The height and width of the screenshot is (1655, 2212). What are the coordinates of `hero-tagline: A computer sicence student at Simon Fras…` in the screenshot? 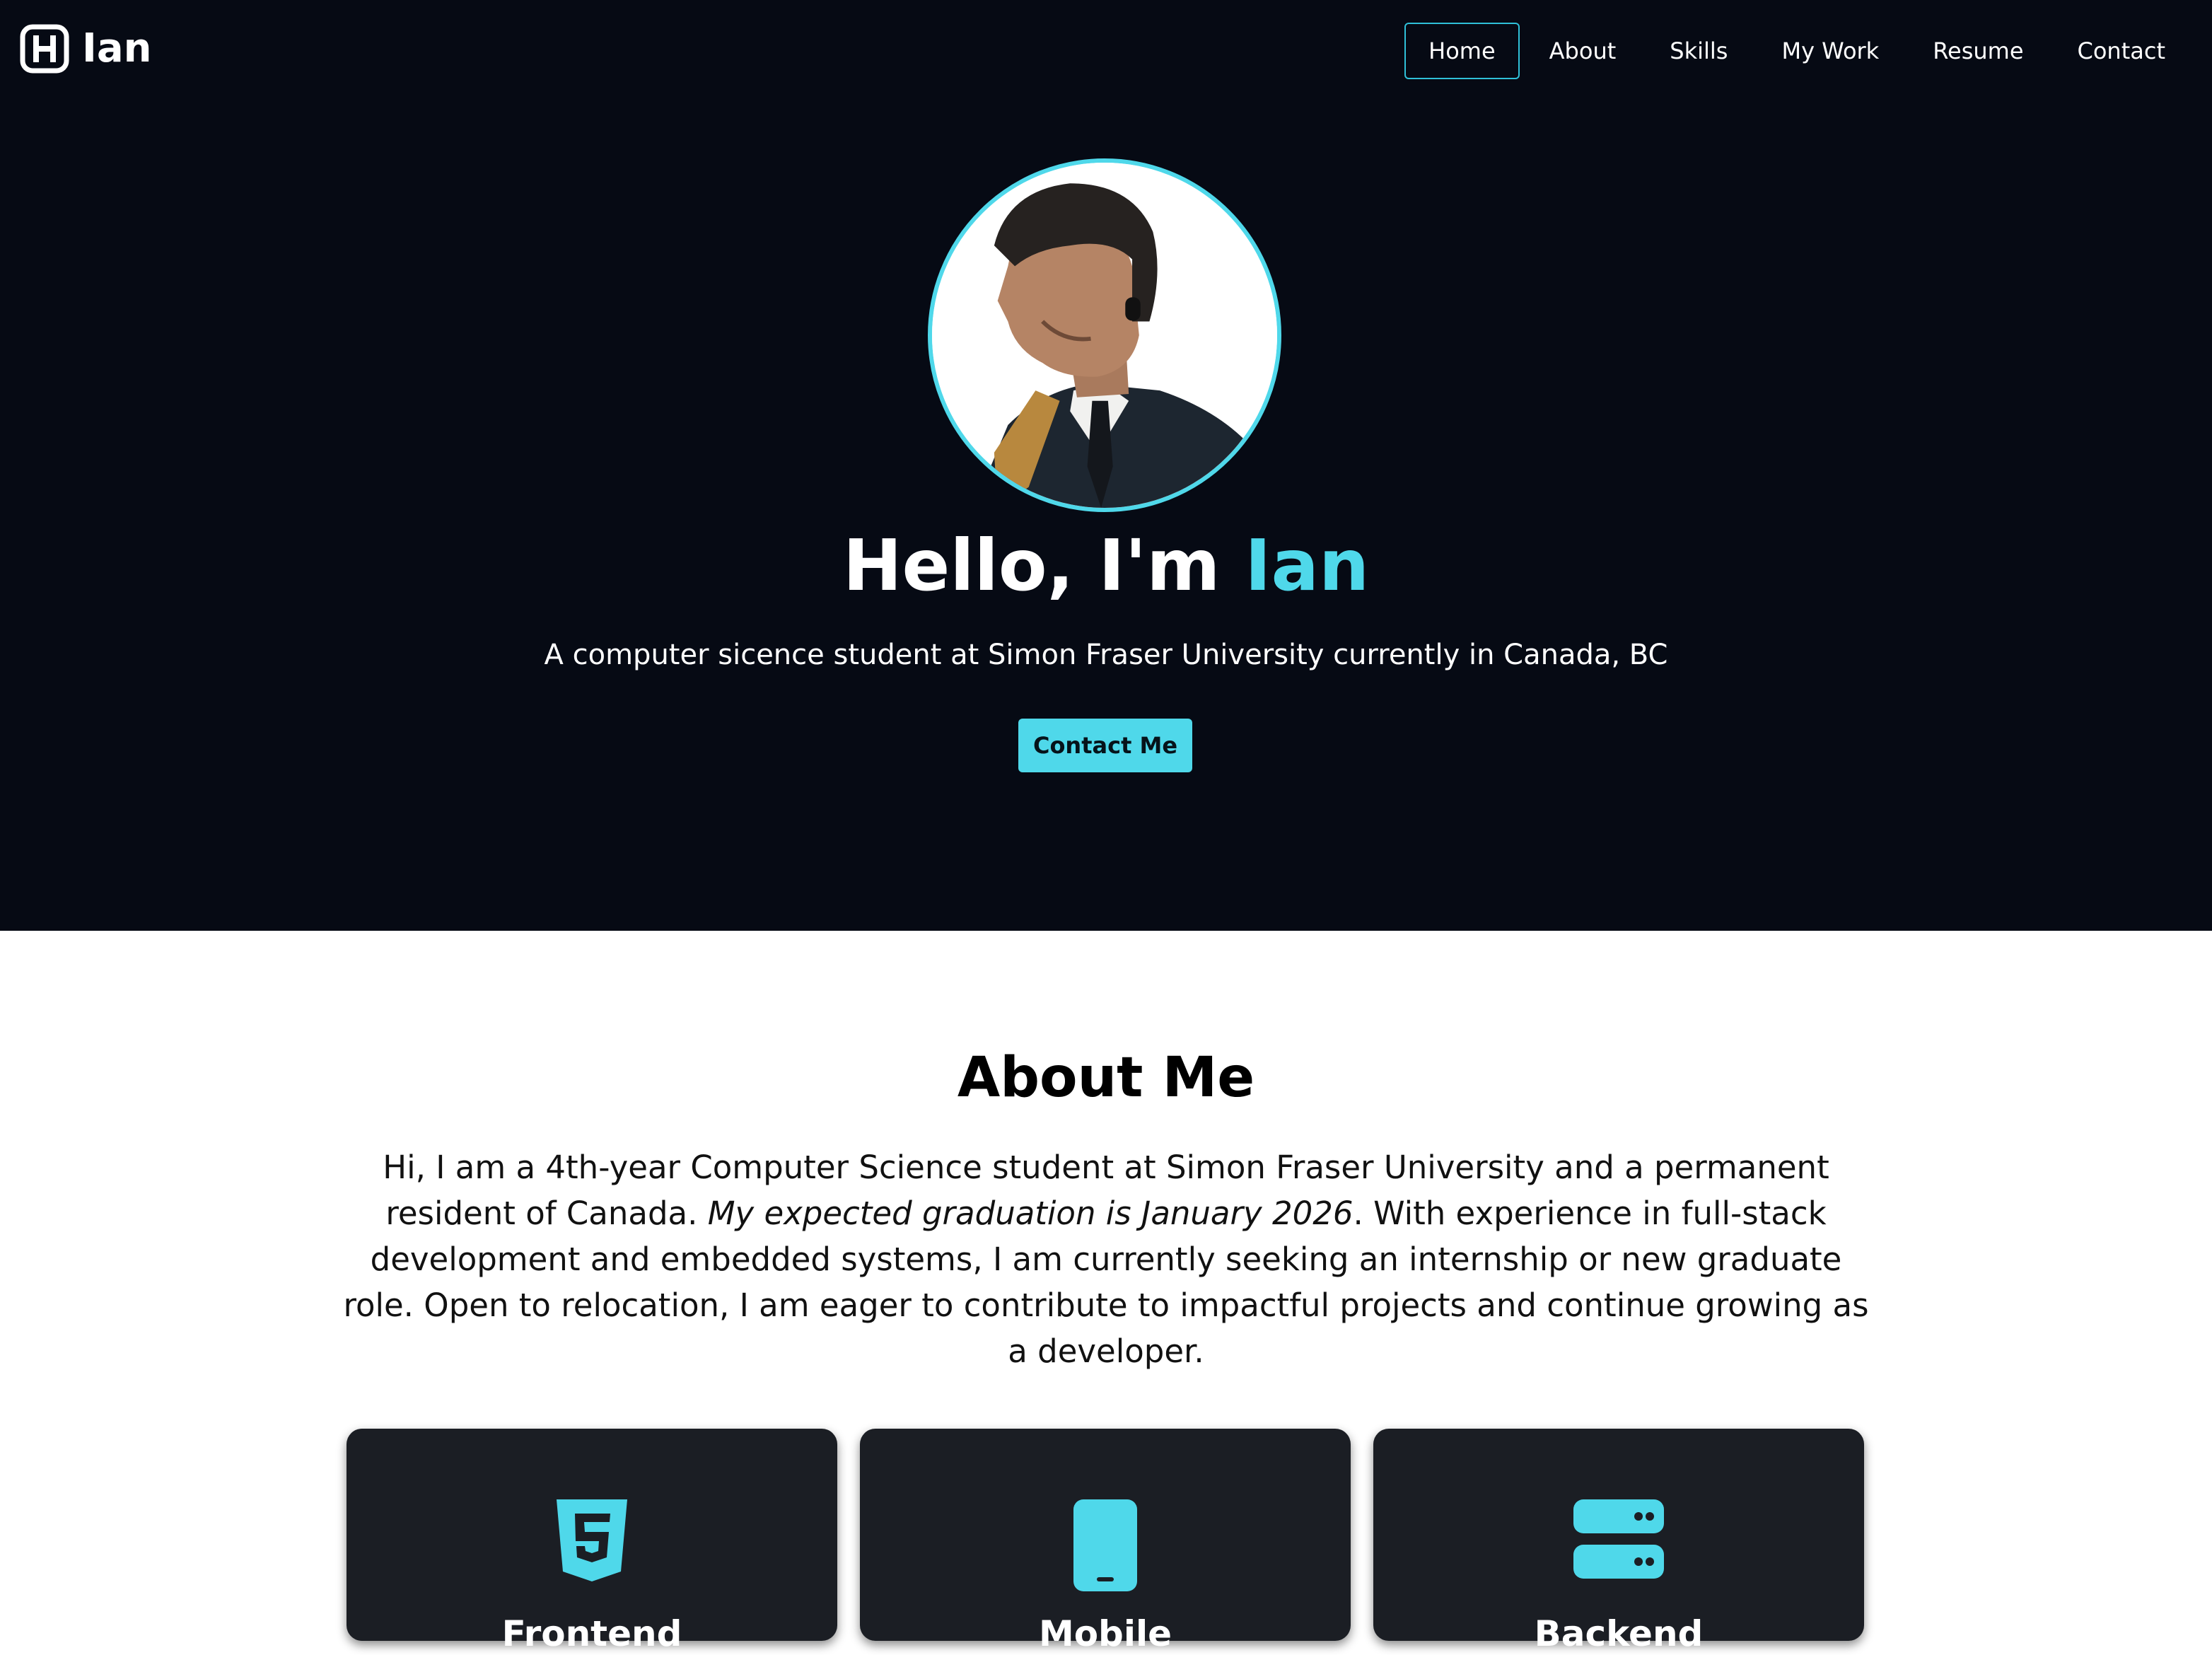 It's located at (1106, 655).